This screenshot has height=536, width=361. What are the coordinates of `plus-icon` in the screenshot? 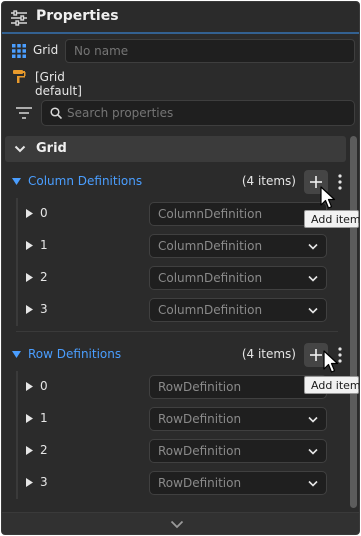 It's located at (316, 355).